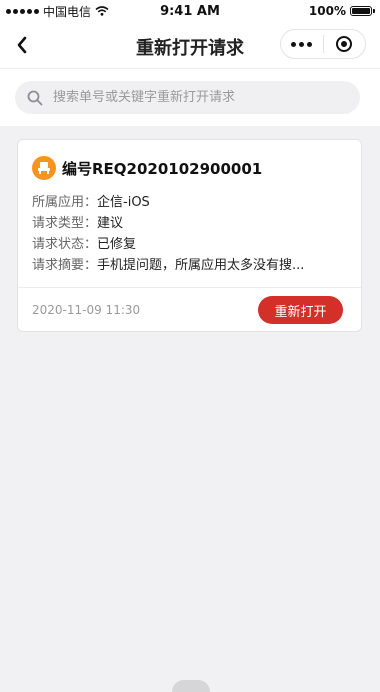  I want to click on carrier-group: 中国电信, so click(54, 11).